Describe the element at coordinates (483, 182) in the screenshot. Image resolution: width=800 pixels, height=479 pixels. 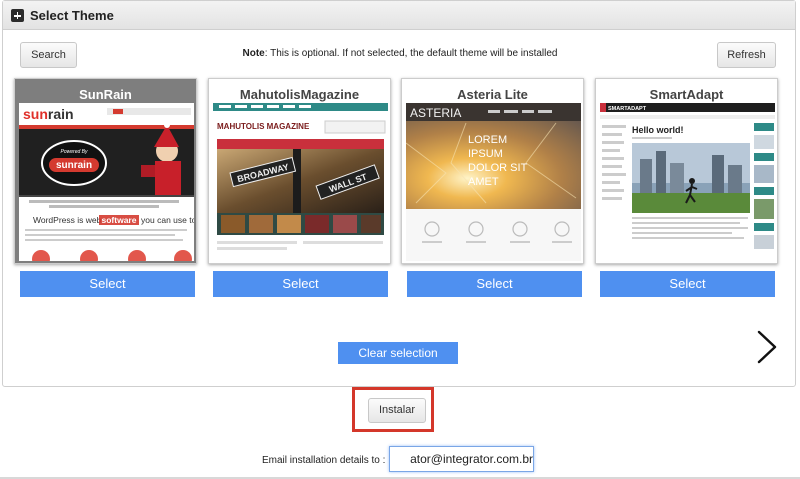
I see `asteria-hero-line-4: AMET` at that location.